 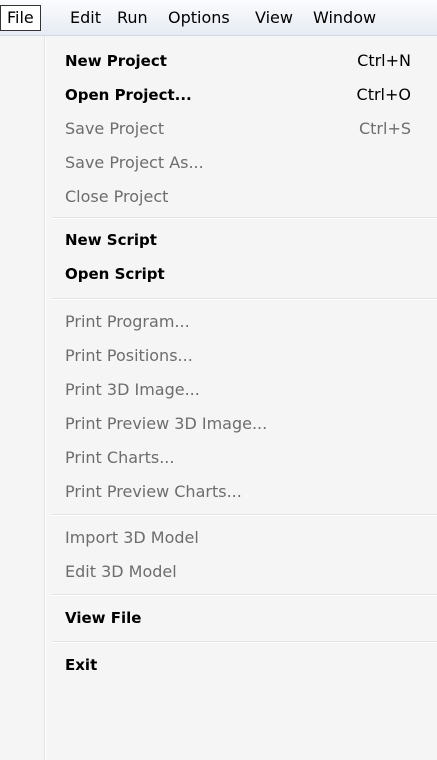 What do you see at coordinates (132, 18) in the screenshot?
I see `menu-run: Run` at bounding box center [132, 18].